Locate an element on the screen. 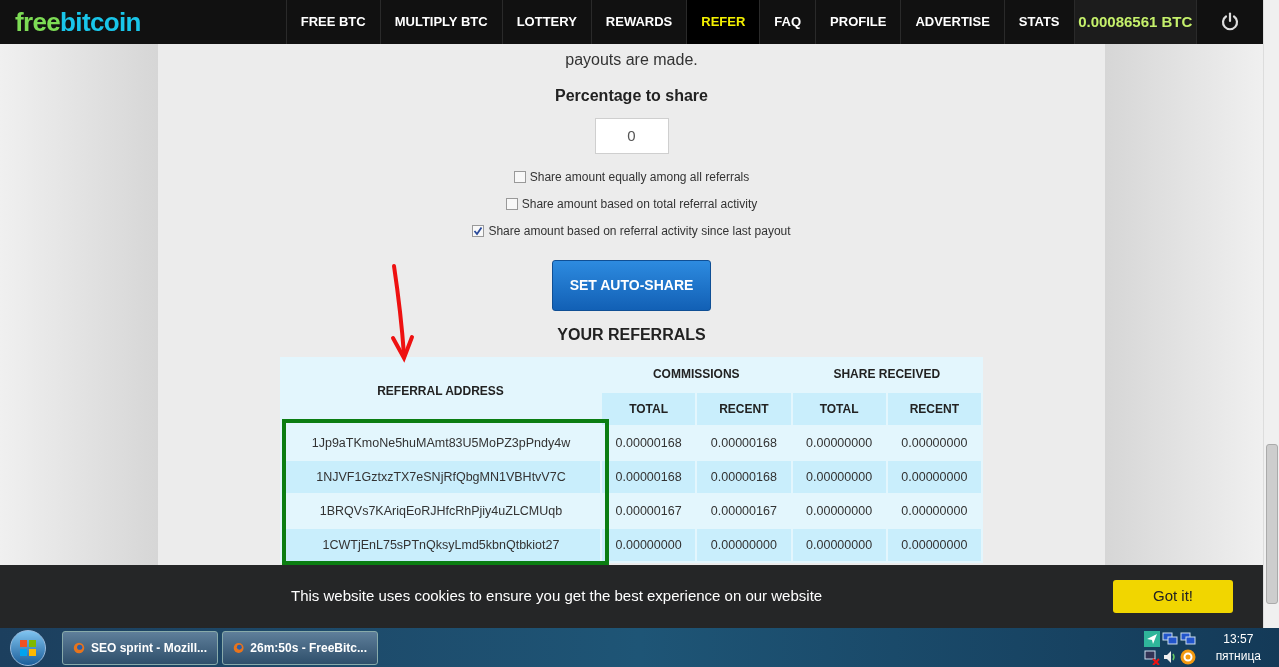 This screenshot has height=667, width=1279. checkbox-label: Share amount based on referral activity since last payout is located at coordinates (639, 231).